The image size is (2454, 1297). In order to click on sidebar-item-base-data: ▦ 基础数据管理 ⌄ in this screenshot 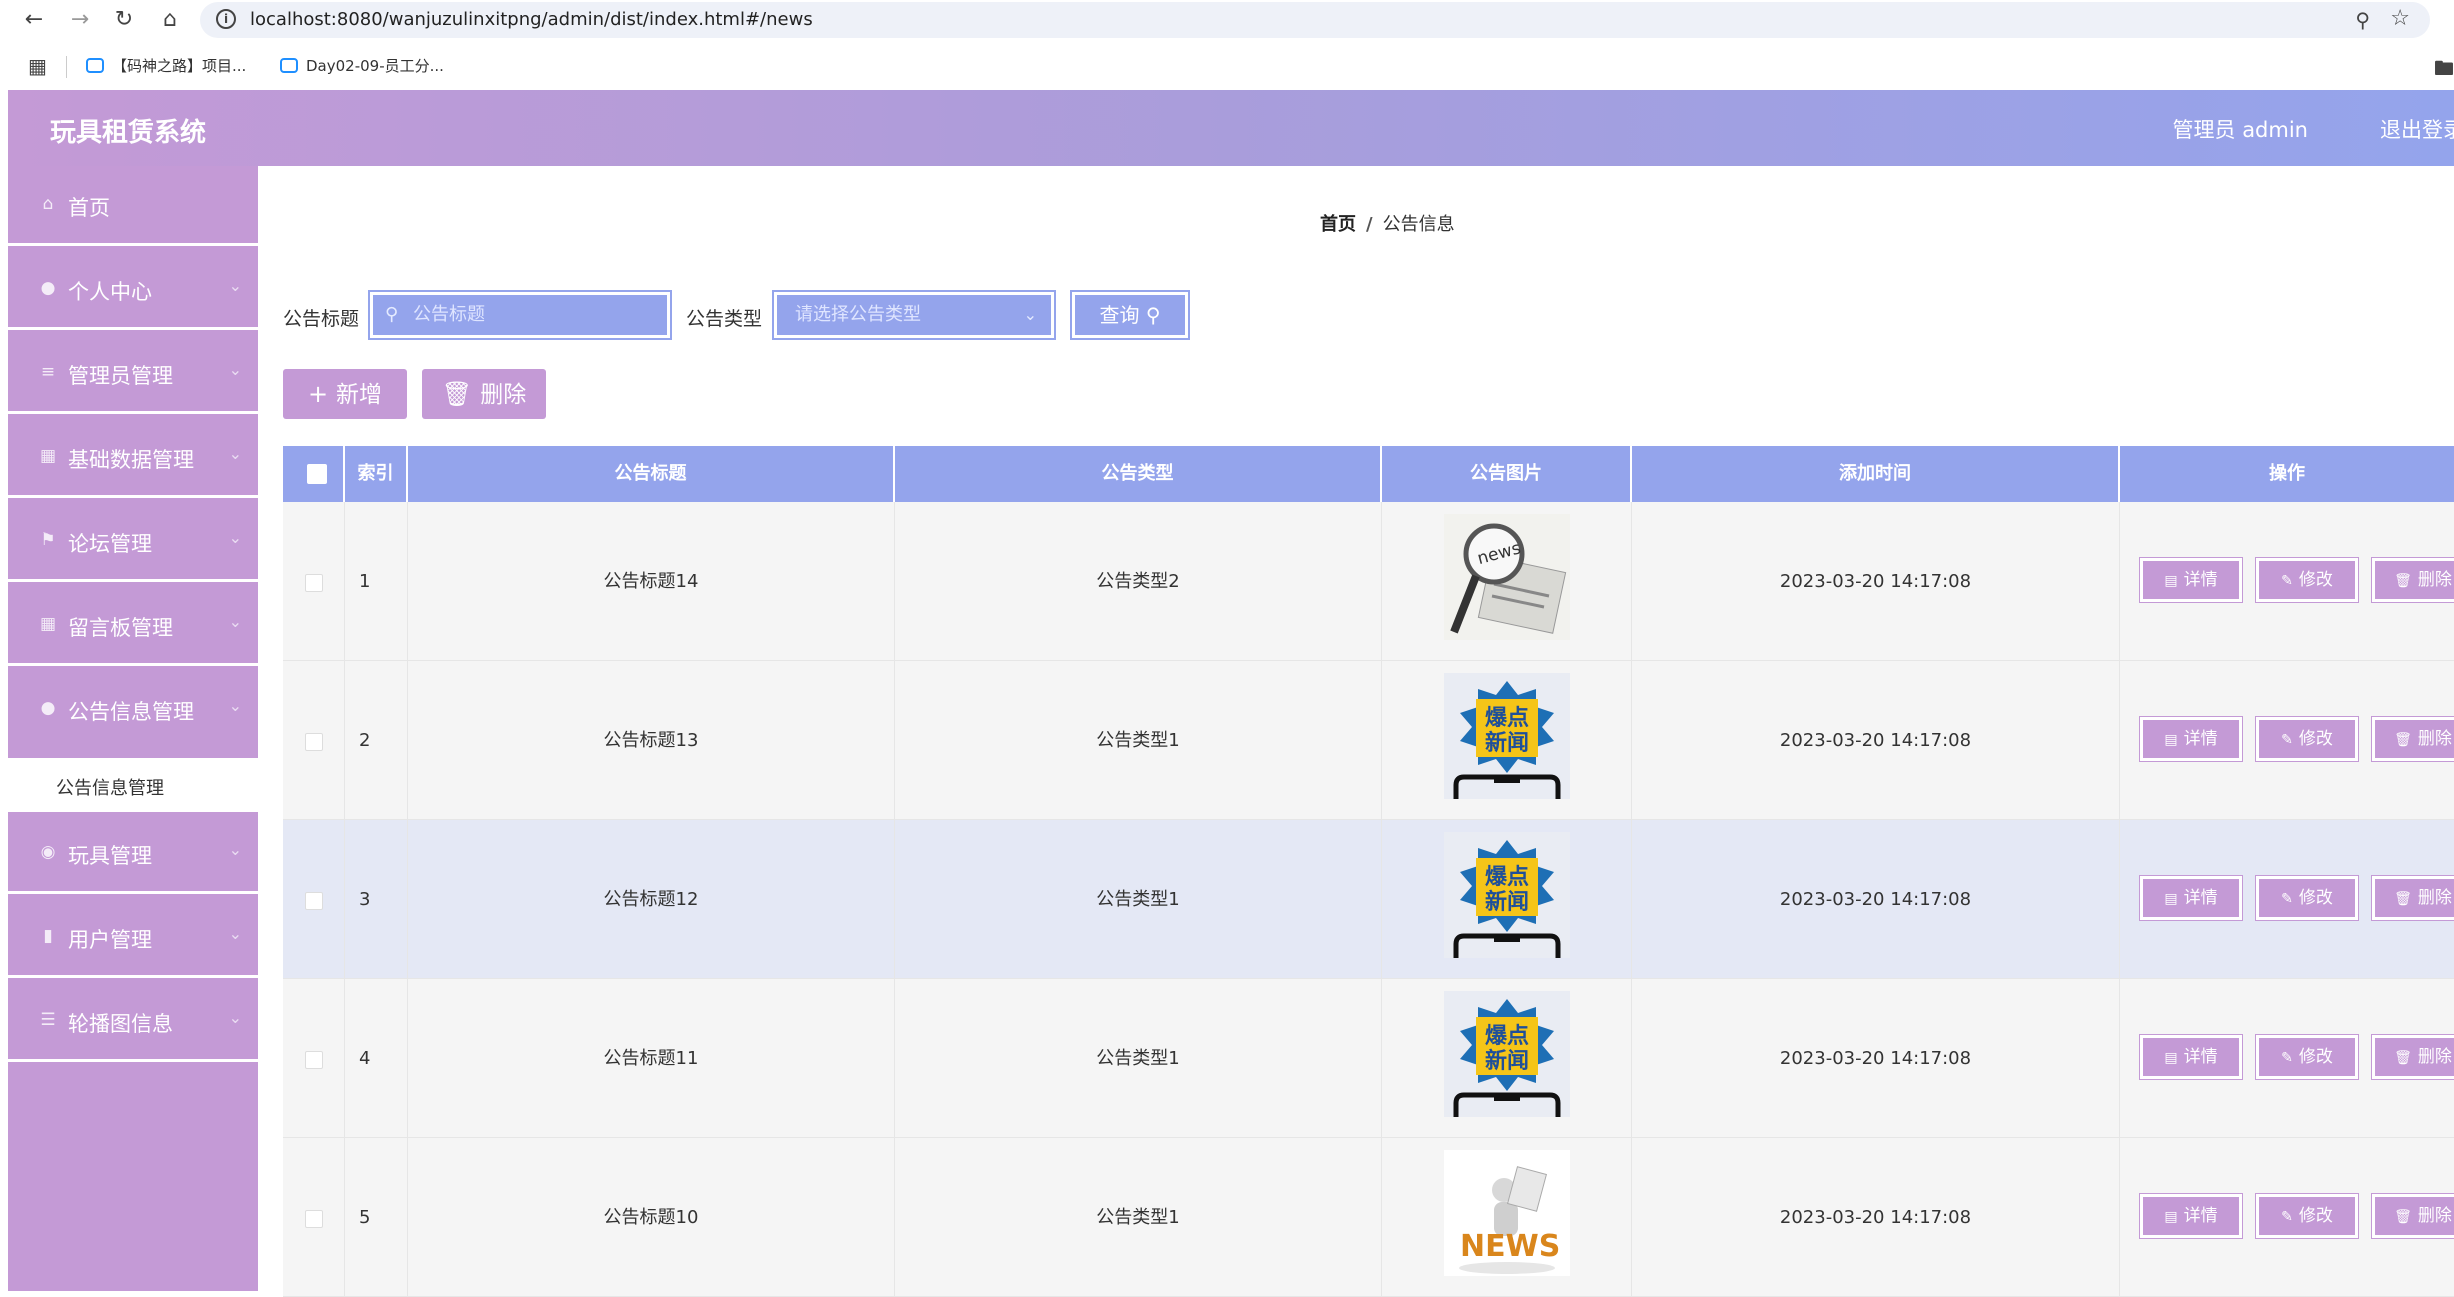, I will do `click(133, 458)`.